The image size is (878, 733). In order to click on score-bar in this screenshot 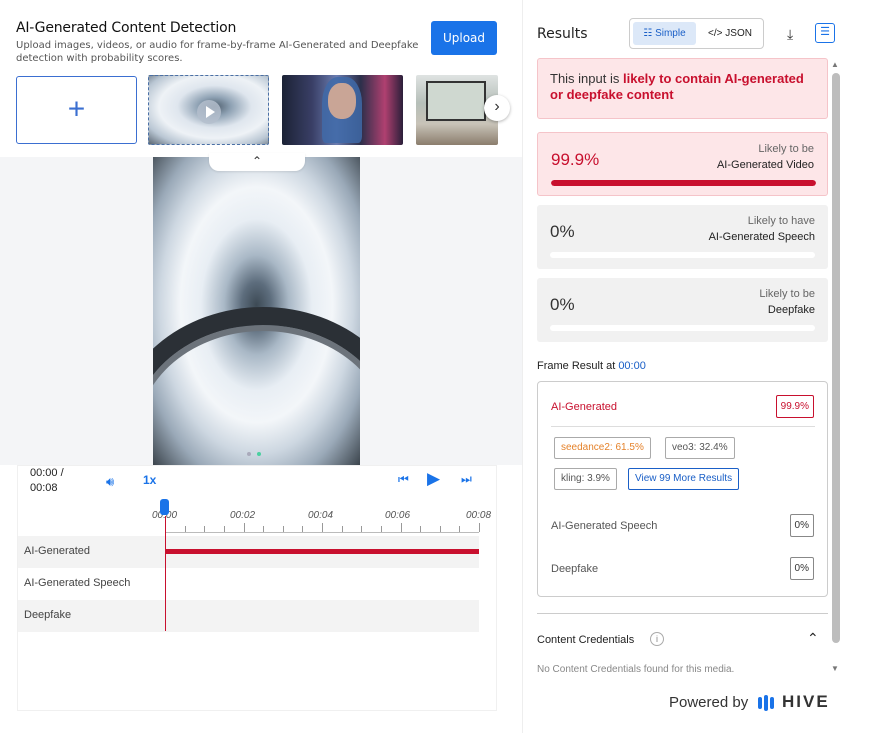, I will do `click(683, 183)`.